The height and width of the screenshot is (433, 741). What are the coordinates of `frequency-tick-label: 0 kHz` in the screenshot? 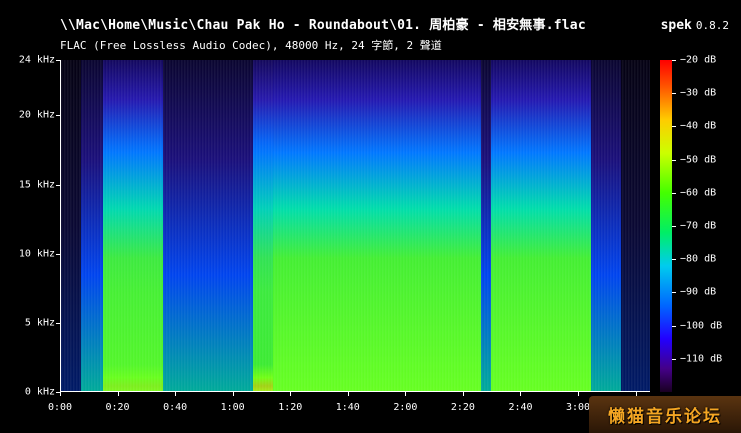 It's located at (39, 392).